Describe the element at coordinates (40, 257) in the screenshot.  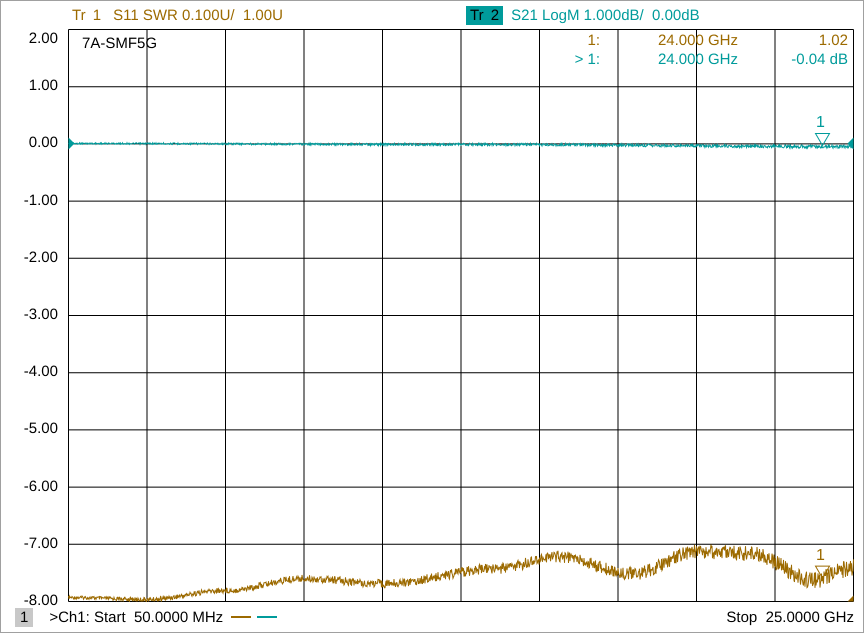
I see `axis-label: -2.00` at that location.